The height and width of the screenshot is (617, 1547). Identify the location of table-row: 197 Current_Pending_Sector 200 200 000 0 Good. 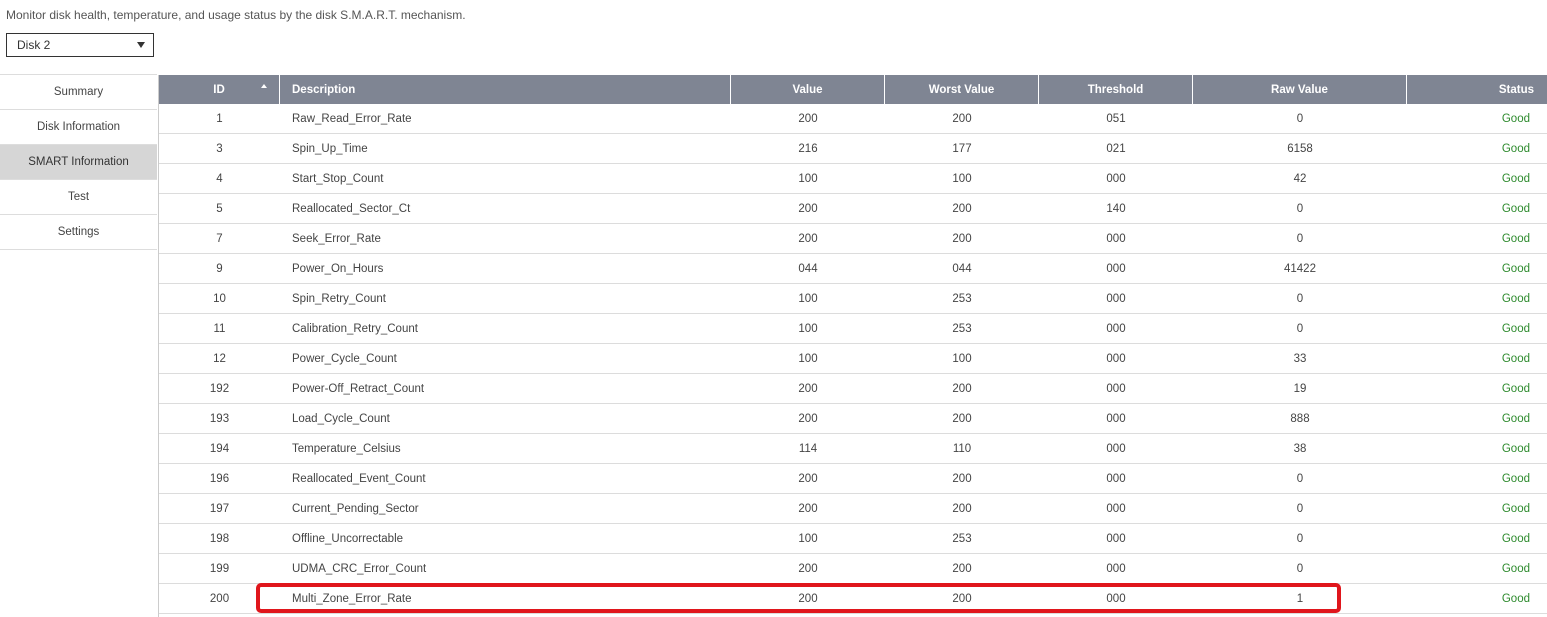
(853, 509).